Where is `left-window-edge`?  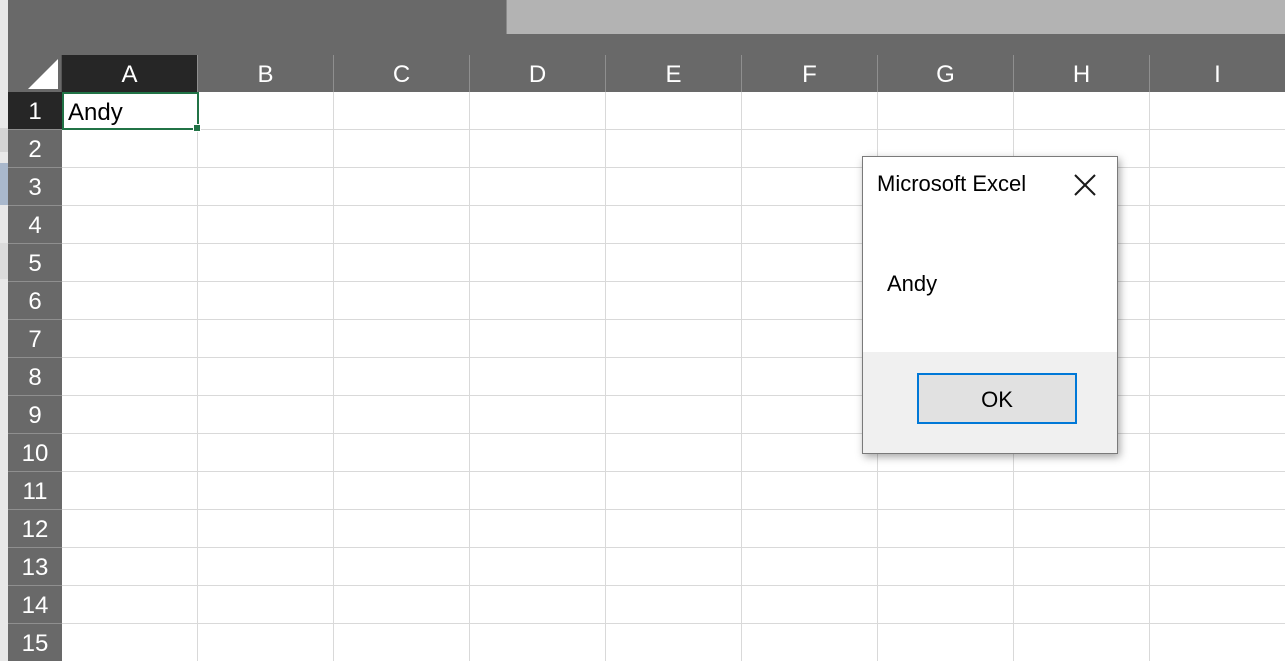
left-window-edge is located at coordinates (4, 330).